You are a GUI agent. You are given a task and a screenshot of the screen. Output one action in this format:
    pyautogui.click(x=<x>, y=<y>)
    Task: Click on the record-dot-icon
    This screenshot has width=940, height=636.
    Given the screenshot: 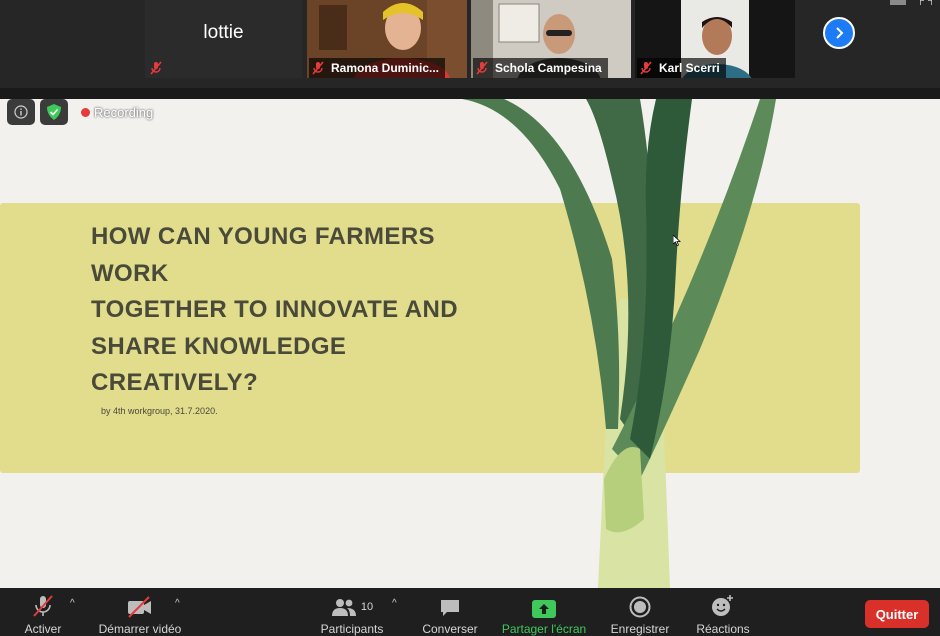 What is the action you would take?
    pyautogui.click(x=85, y=112)
    